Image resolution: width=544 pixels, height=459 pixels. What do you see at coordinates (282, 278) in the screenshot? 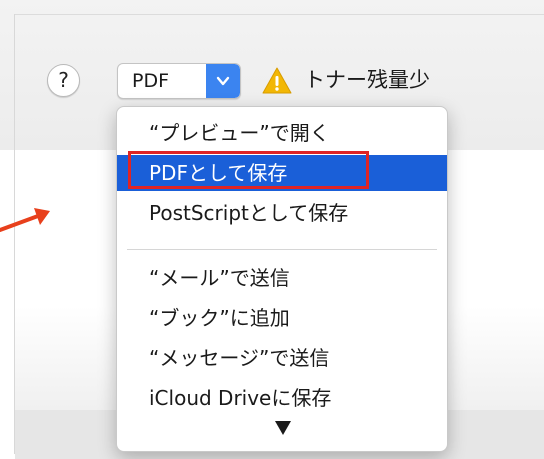
I see `menu-item-send-via-mail: “メール”で送信` at bounding box center [282, 278].